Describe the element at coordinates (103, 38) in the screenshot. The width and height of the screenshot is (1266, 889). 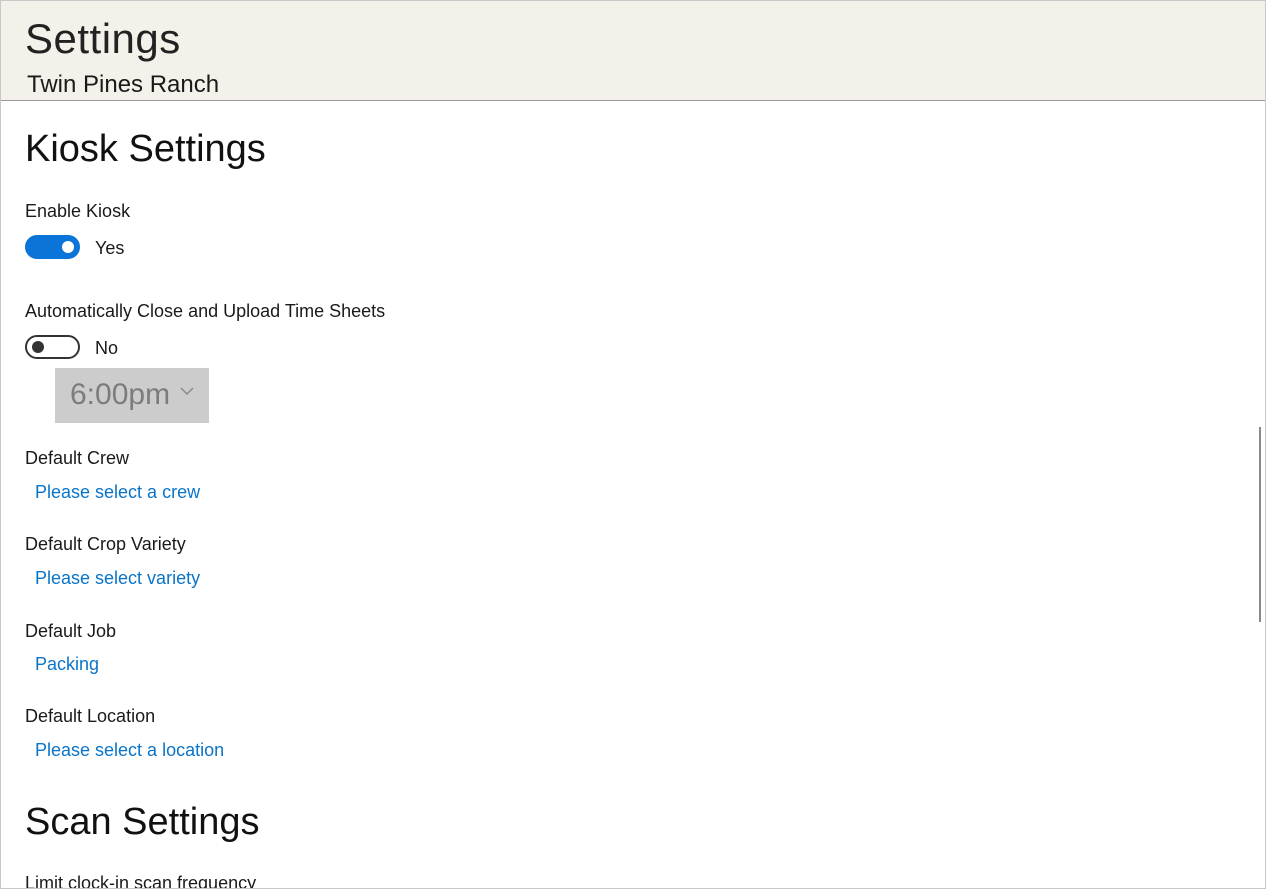
I see `page-title: Settings` at that location.